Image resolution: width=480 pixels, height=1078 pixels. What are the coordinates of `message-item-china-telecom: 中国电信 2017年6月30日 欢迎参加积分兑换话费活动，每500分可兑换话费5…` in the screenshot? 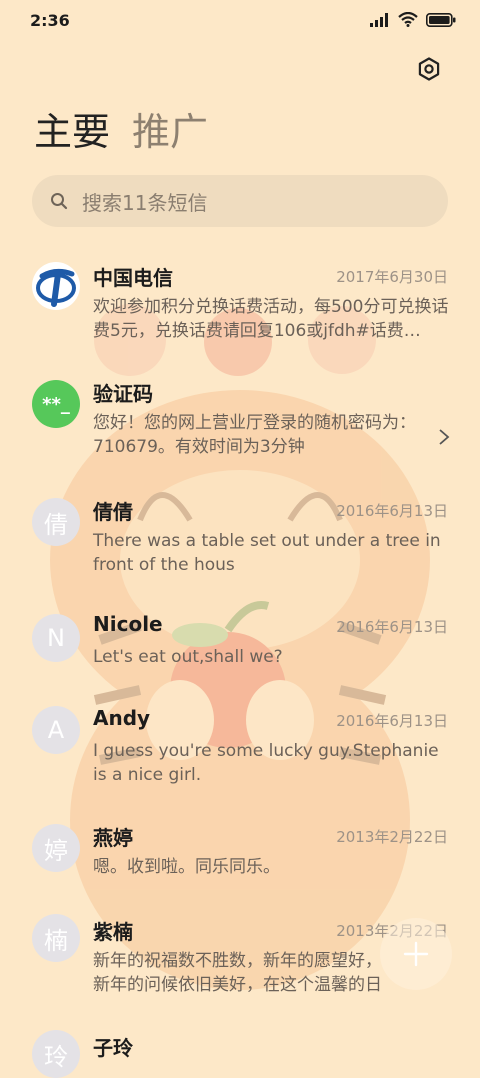 It's located at (240, 310).